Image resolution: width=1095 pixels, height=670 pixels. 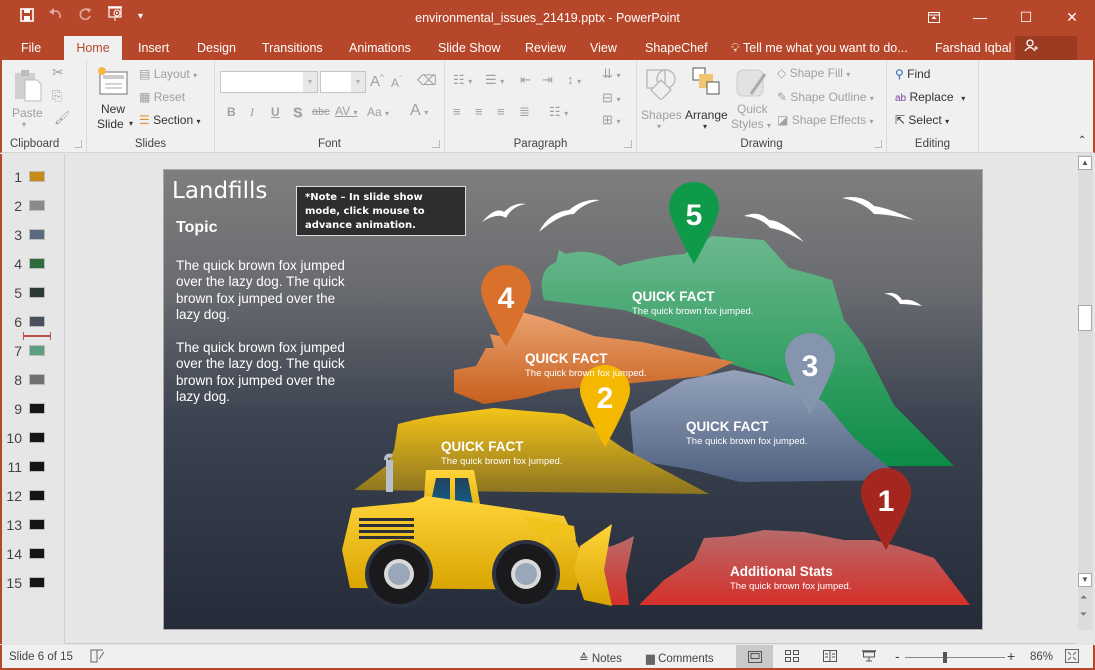 What do you see at coordinates (973, 48) in the screenshot?
I see `user-account: Farshad Iqbal` at bounding box center [973, 48].